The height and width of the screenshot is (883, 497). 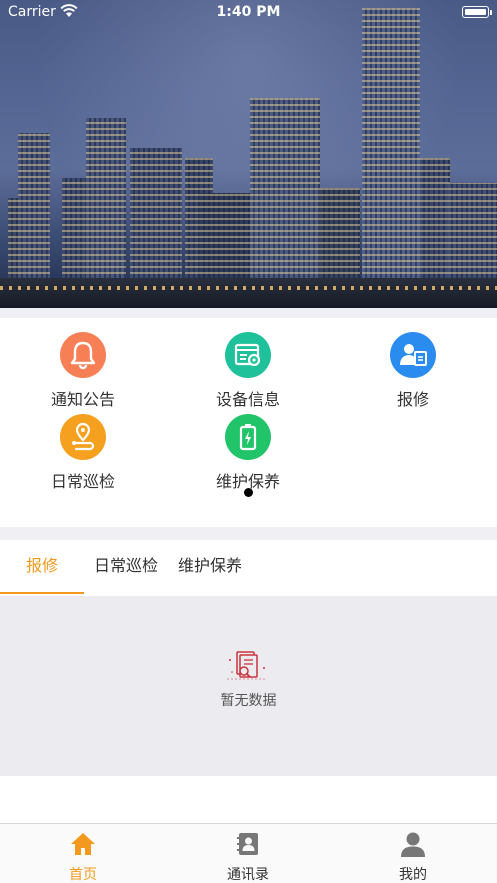 I want to click on tabbar-contacts: 通讯录, so click(x=248, y=853).